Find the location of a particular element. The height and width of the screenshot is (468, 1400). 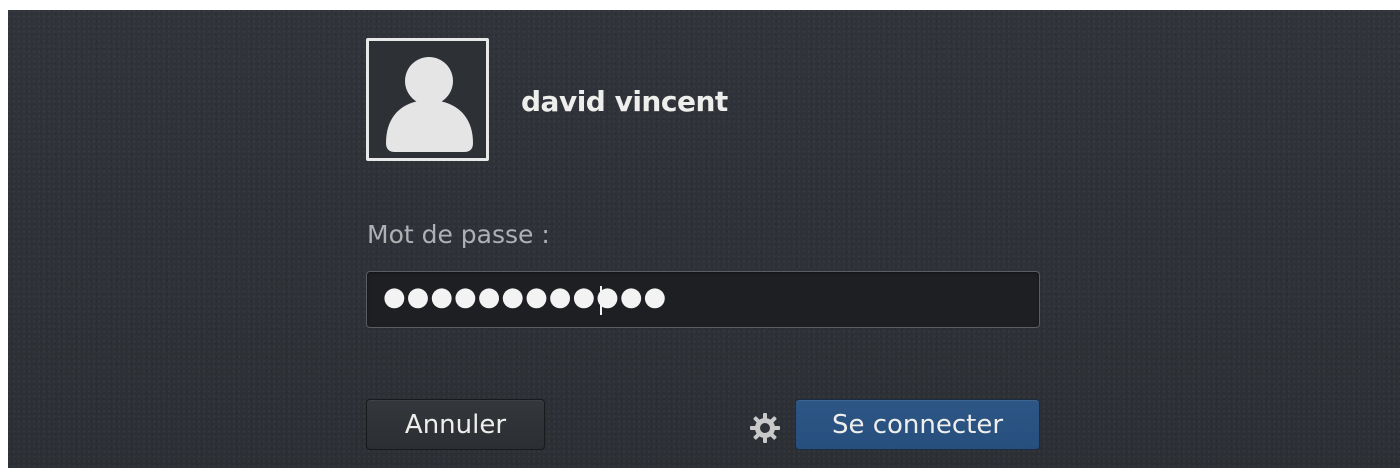

gear-icon is located at coordinates (765, 428).